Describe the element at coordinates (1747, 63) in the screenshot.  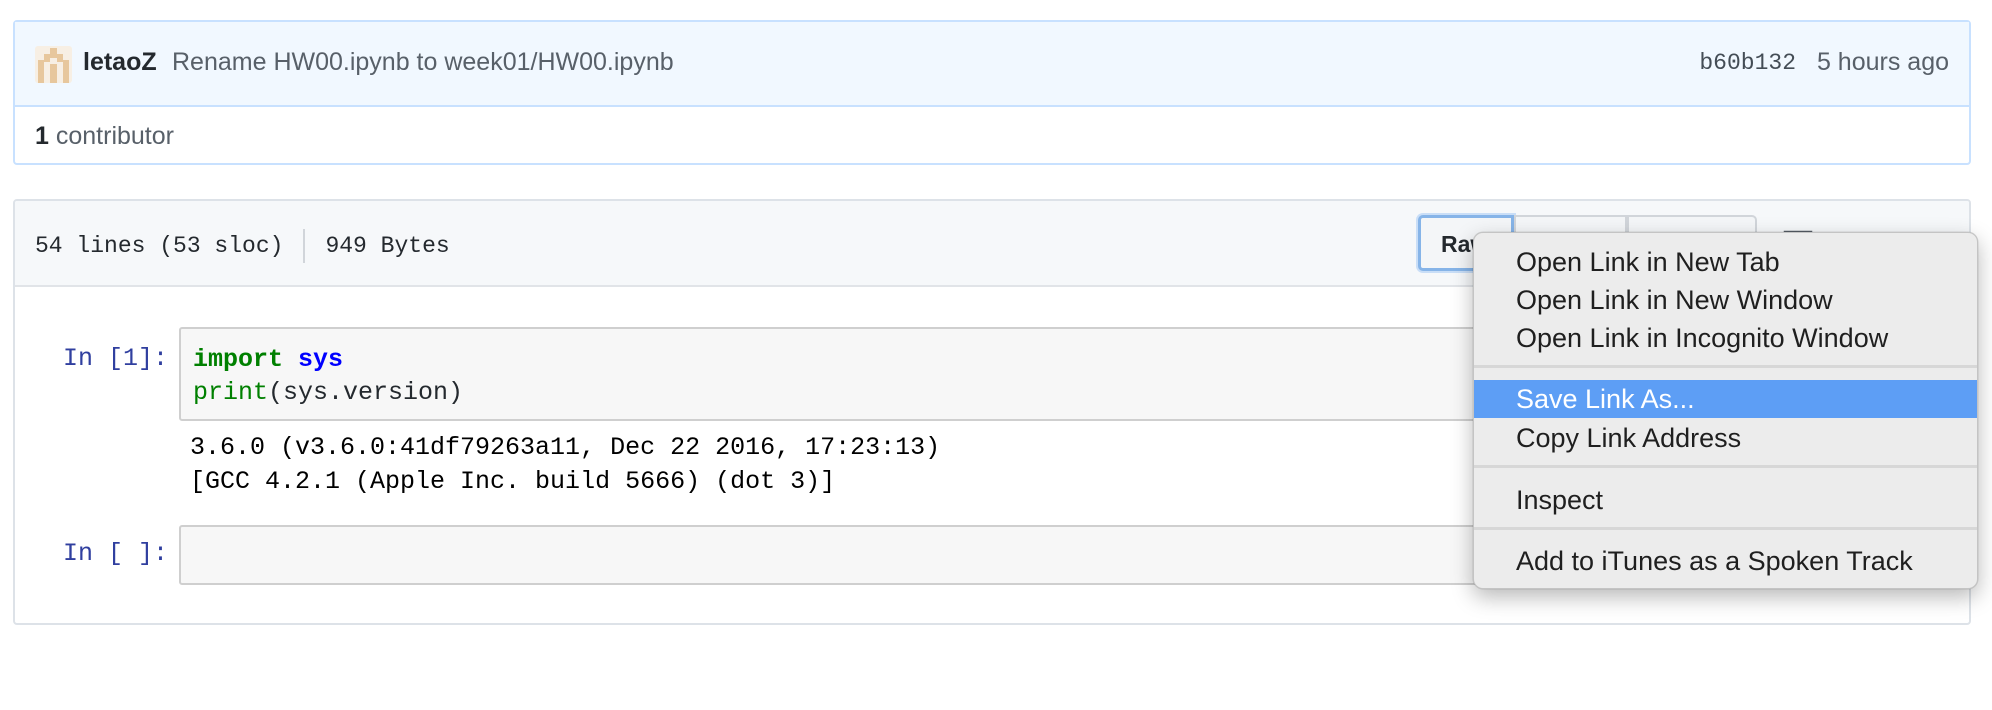
I see `commit-sha-link: b60b132` at that location.